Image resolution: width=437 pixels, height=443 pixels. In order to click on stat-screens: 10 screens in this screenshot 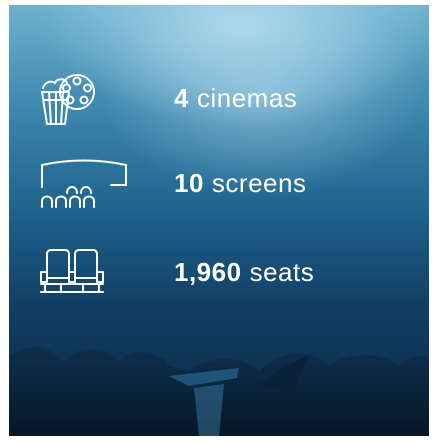, I will do `click(240, 183)`.